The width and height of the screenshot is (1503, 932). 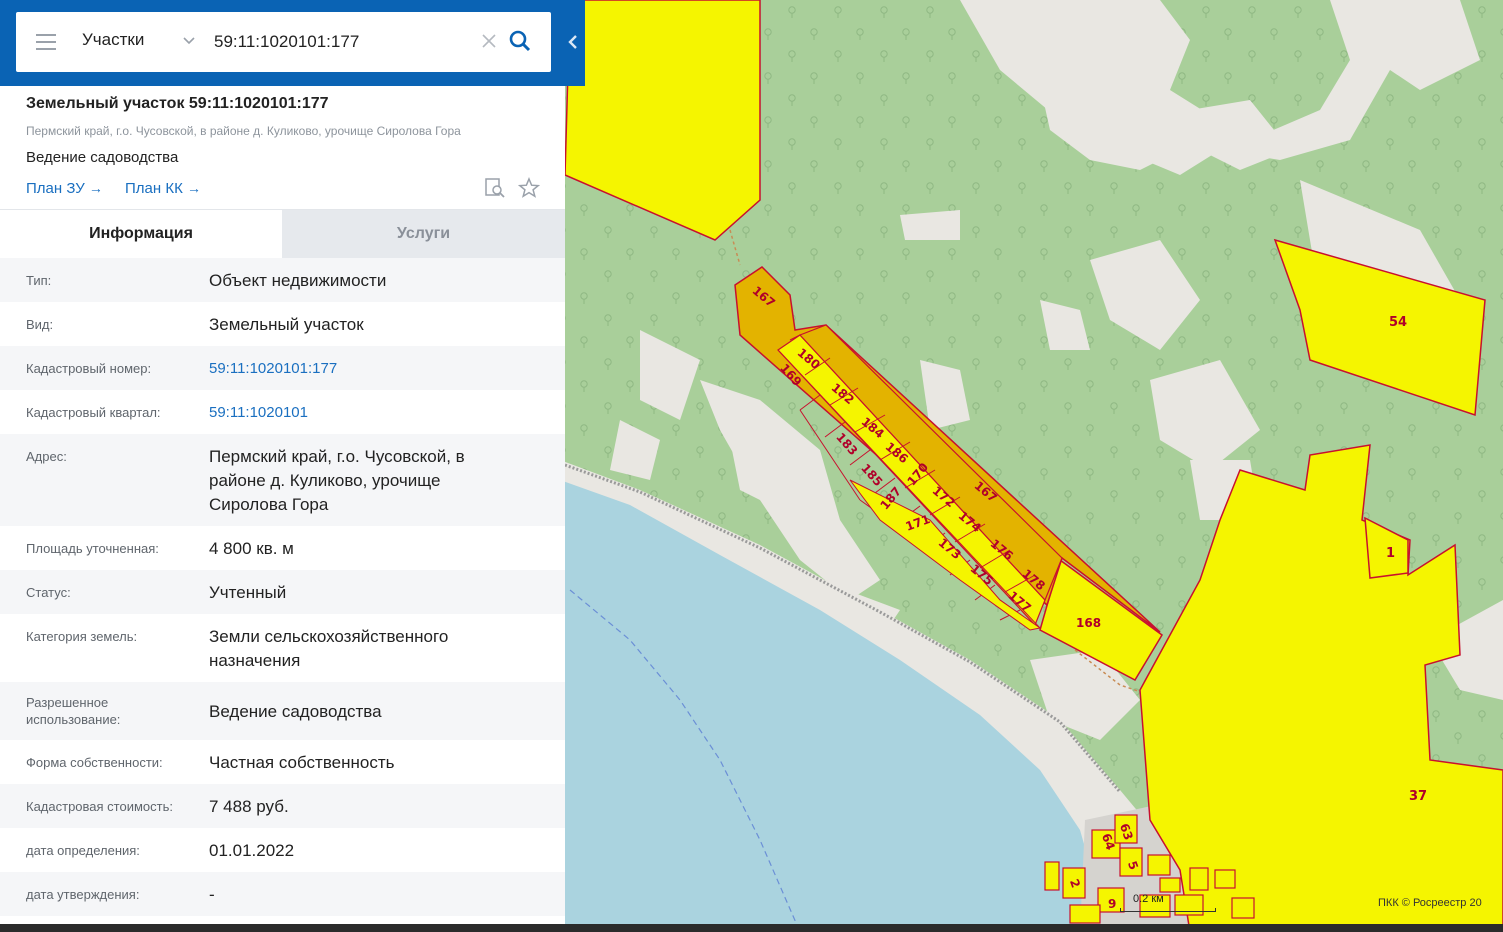 I want to click on info-value: Учтенный, so click(x=248, y=592).